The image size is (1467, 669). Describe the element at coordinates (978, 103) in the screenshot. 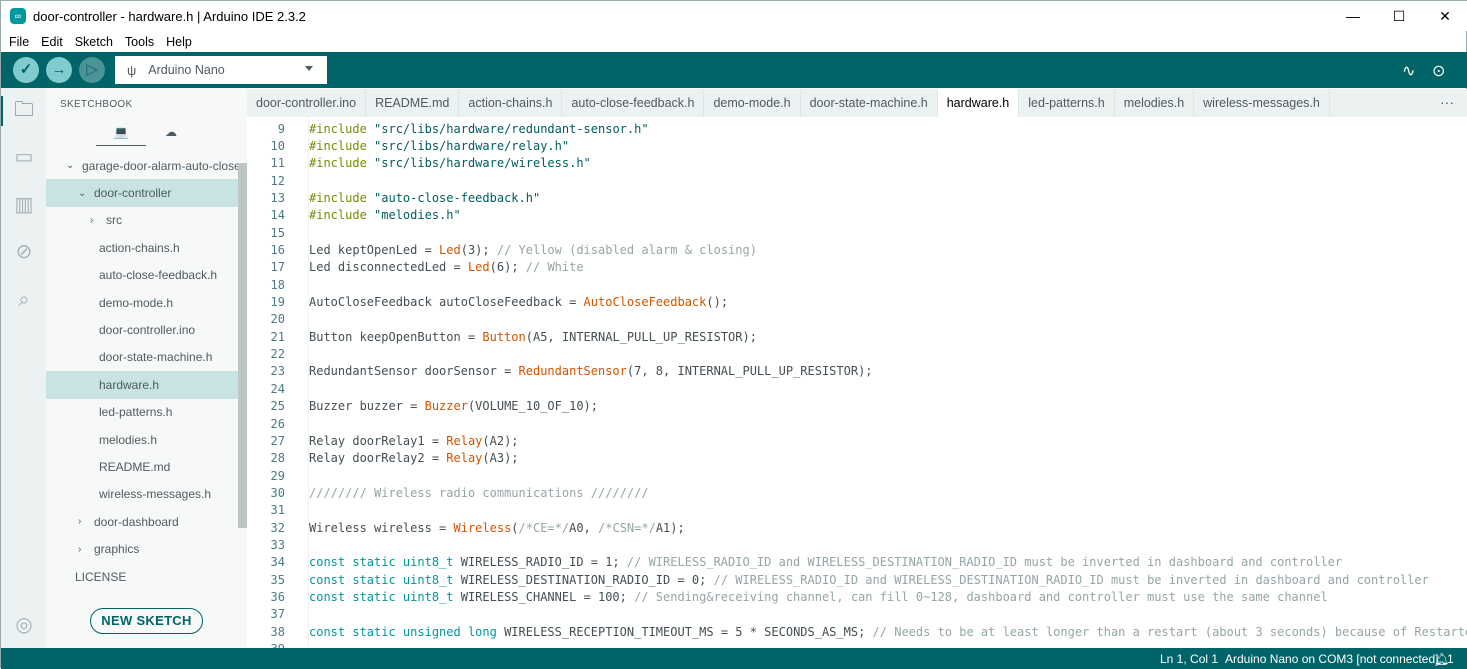

I see `tab-hardware-h: hardware.h` at that location.